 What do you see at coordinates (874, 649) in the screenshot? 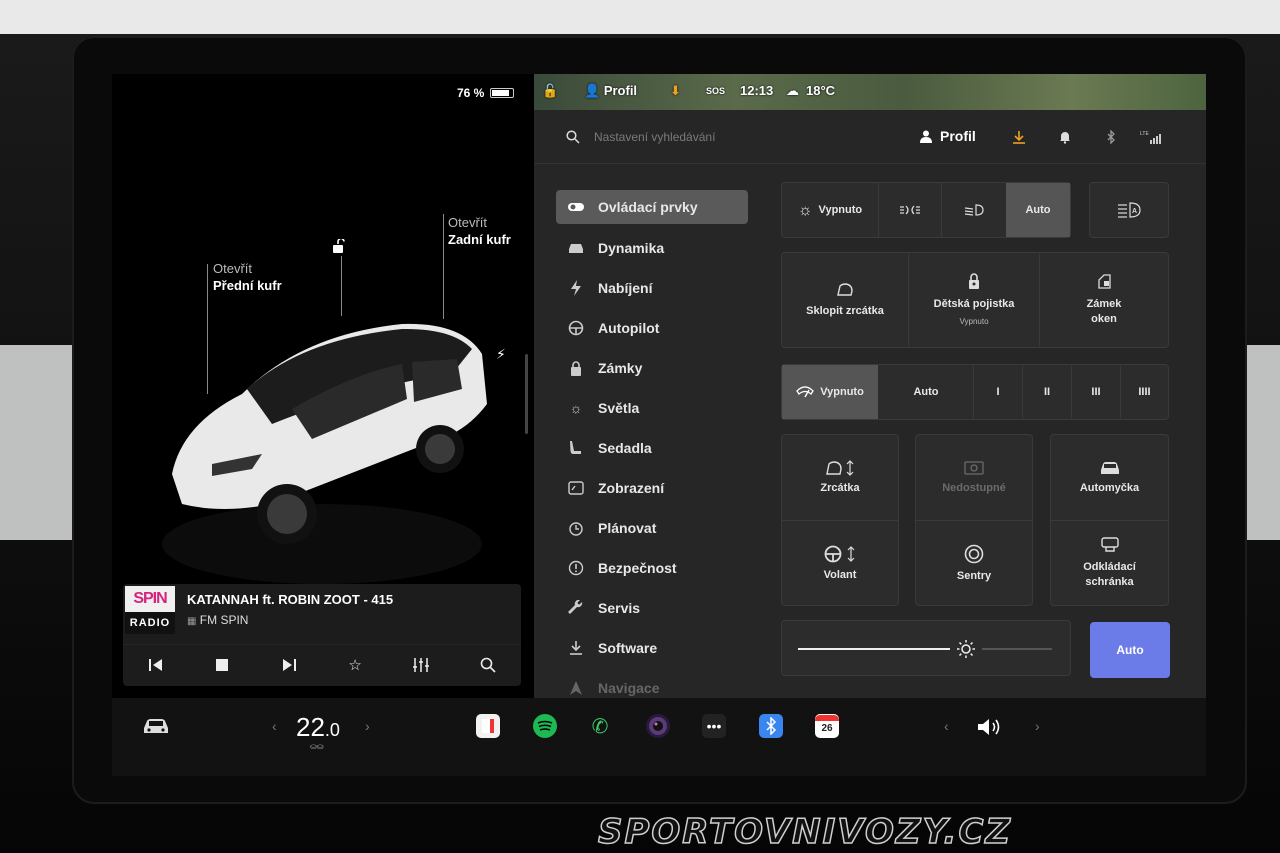
I see `brightness-track-filled` at bounding box center [874, 649].